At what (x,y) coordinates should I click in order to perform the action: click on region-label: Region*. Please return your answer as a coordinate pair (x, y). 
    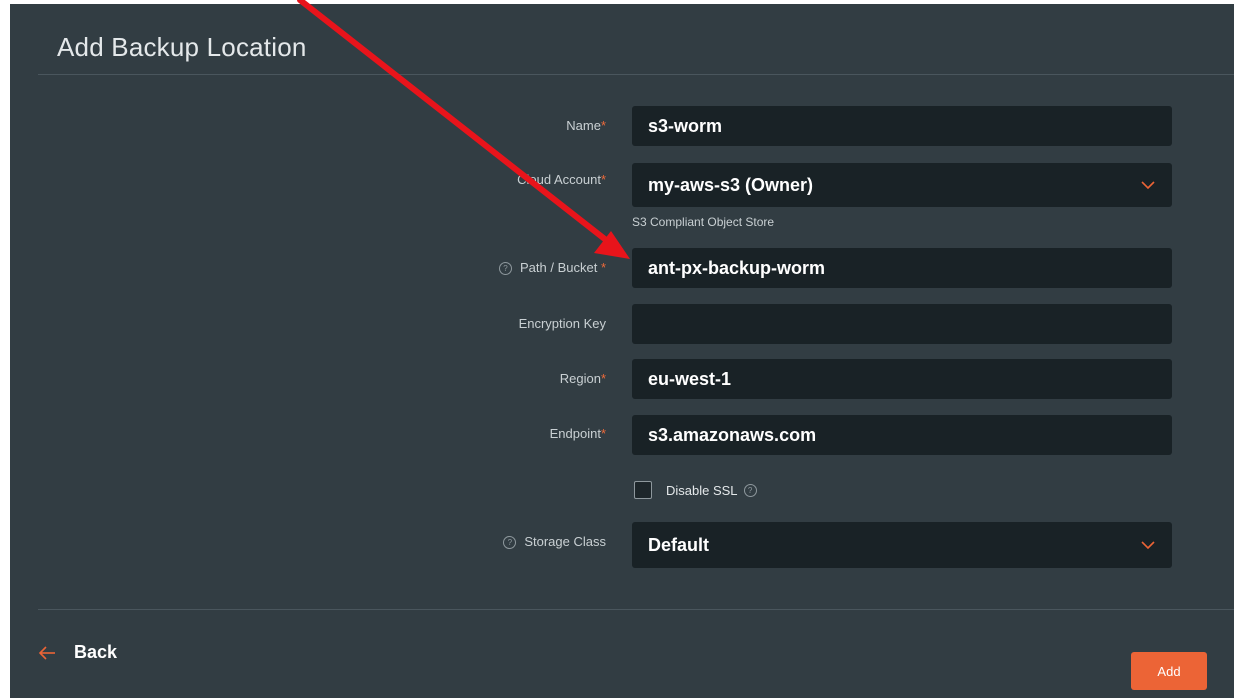
    Looking at the image, I should click on (582, 378).